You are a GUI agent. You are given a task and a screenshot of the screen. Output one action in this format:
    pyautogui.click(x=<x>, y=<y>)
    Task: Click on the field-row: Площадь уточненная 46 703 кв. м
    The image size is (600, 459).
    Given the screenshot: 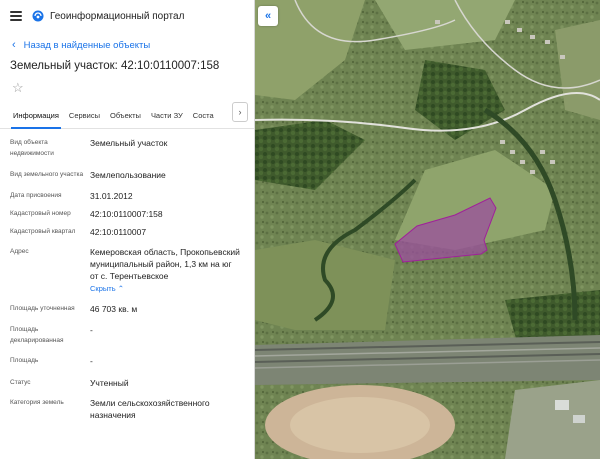 What is the action you would take?
    pyautogui.click(x=132, y=309)
    